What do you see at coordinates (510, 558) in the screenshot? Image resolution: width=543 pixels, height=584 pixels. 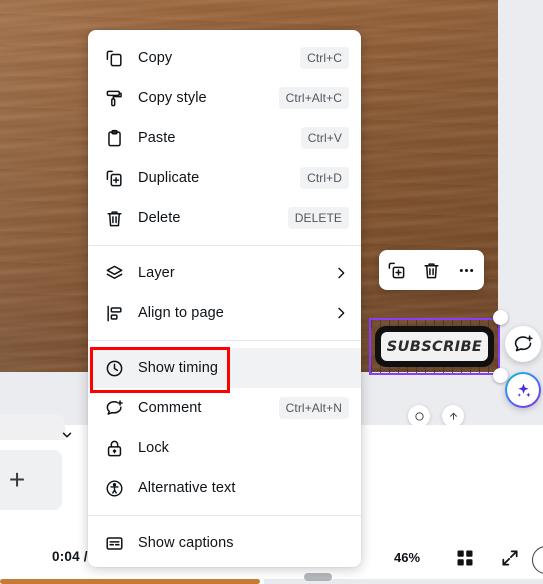 I see `fullscreen-icon` at bounding box center [510, 558].